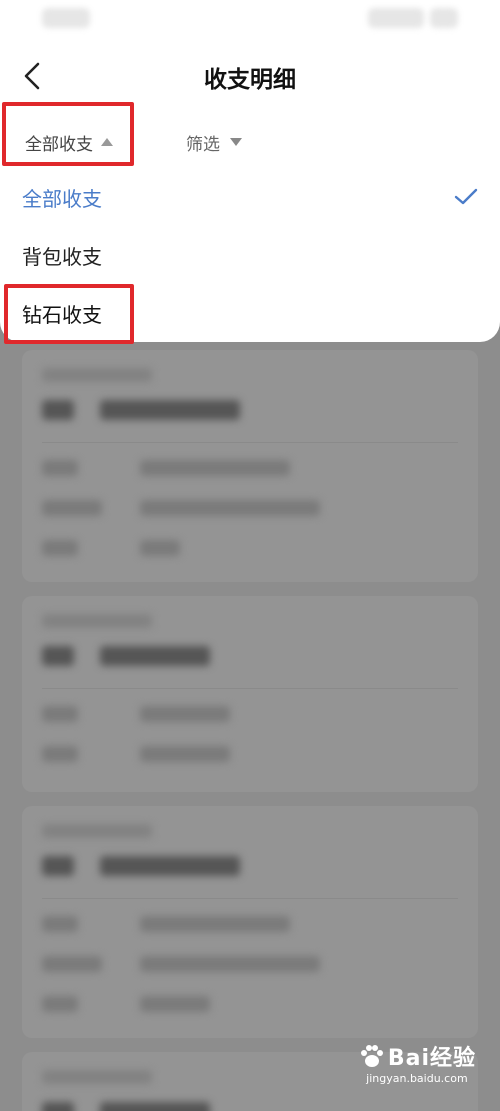 The width and height of the screenshot is (500, 1111). Describe the element at coordinates (59, 144) in the screenshot. I see `filter-all-label: 全部收支` at that location.